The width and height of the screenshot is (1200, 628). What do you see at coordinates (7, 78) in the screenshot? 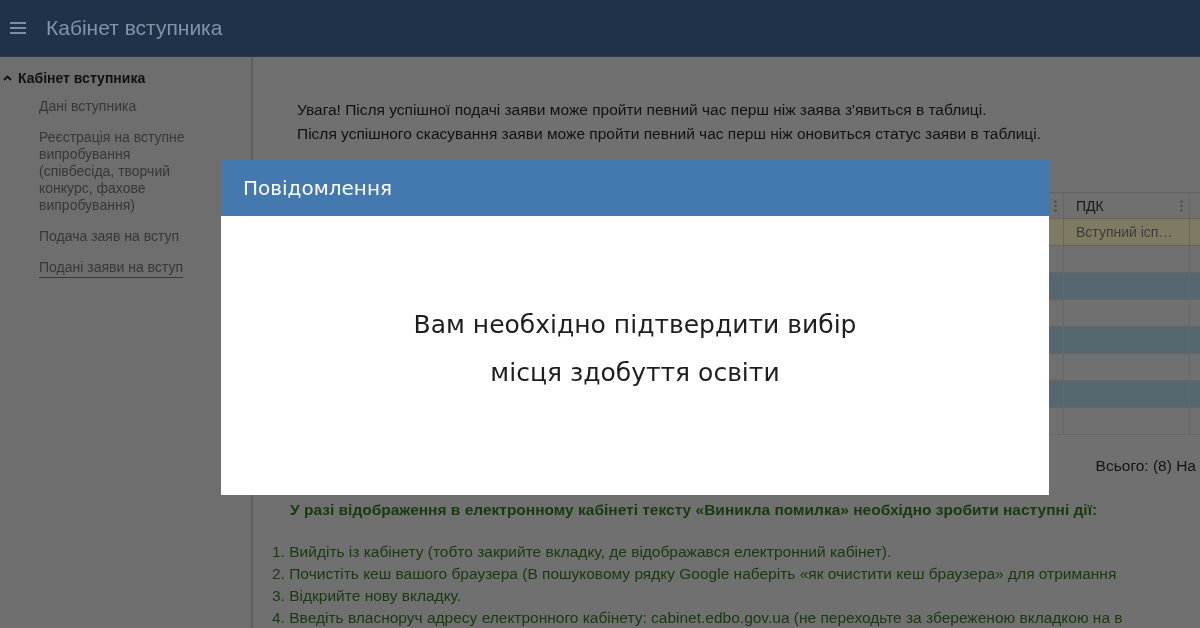
I see `caret-icon` at bounding box center [7, 78].